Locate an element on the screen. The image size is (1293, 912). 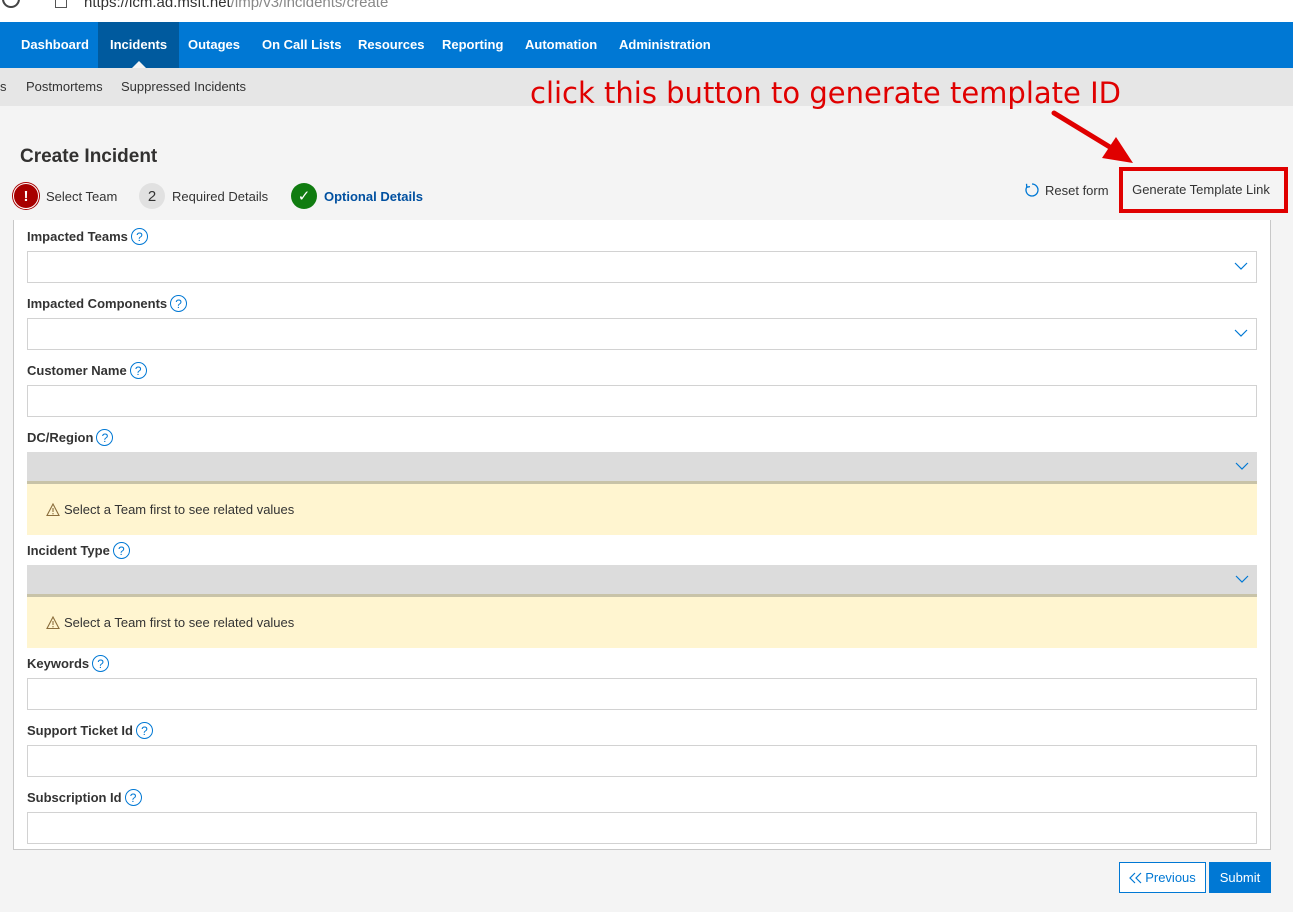
field-label-text: Subscription Id is located at coordinates (74, 797).